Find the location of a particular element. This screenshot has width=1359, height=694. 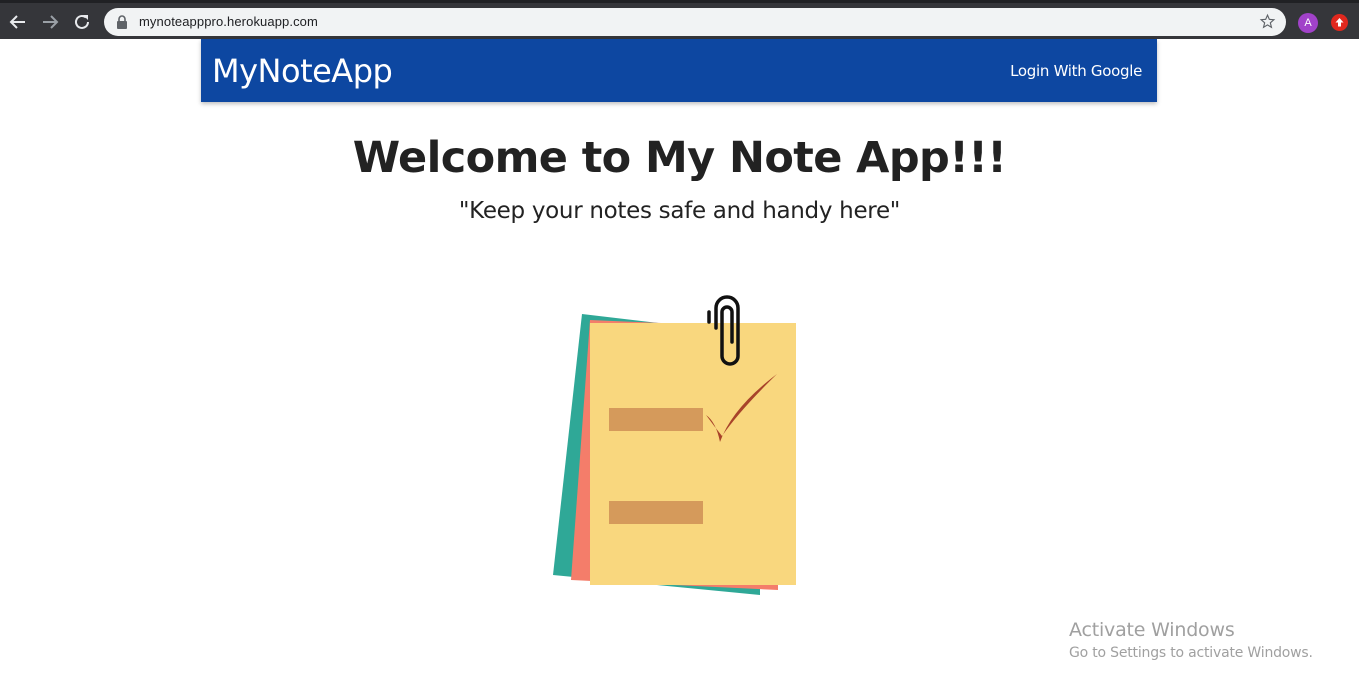

forward-icon is located at coordinates (50, 22).